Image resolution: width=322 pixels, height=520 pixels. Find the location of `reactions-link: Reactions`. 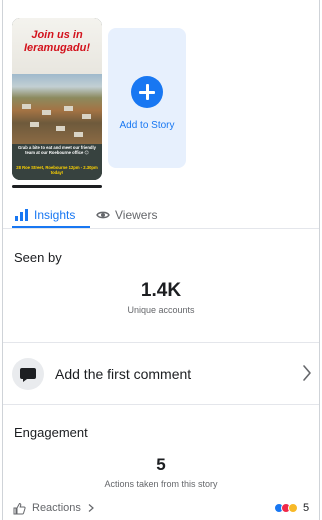

reactions-link: Reactions is located at coordinates (57, 508).